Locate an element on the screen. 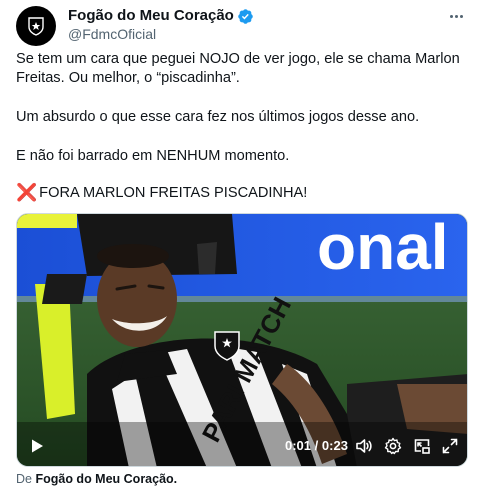 The width and height of the screenshot is (482, 489). fullscreen-icon is located at coordinates (450, 446).